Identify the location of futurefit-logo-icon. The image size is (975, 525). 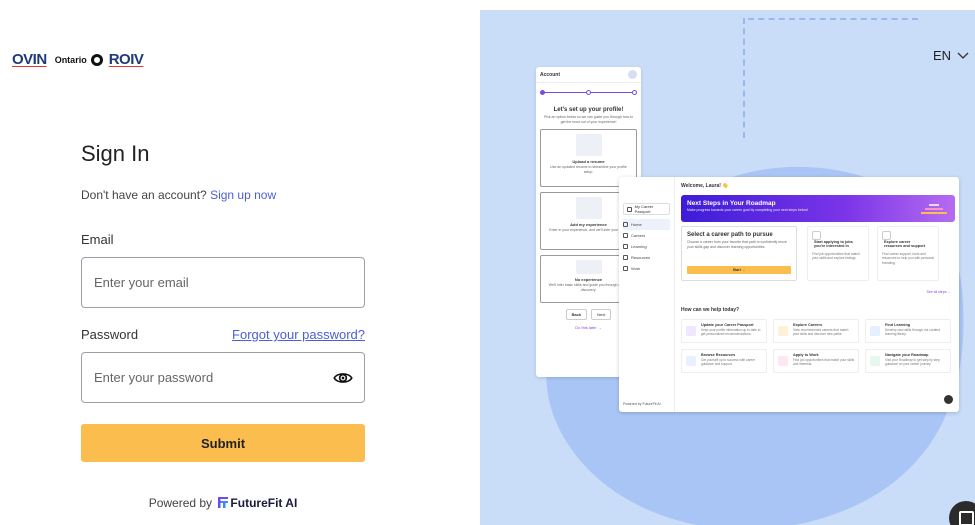
(223, 502).